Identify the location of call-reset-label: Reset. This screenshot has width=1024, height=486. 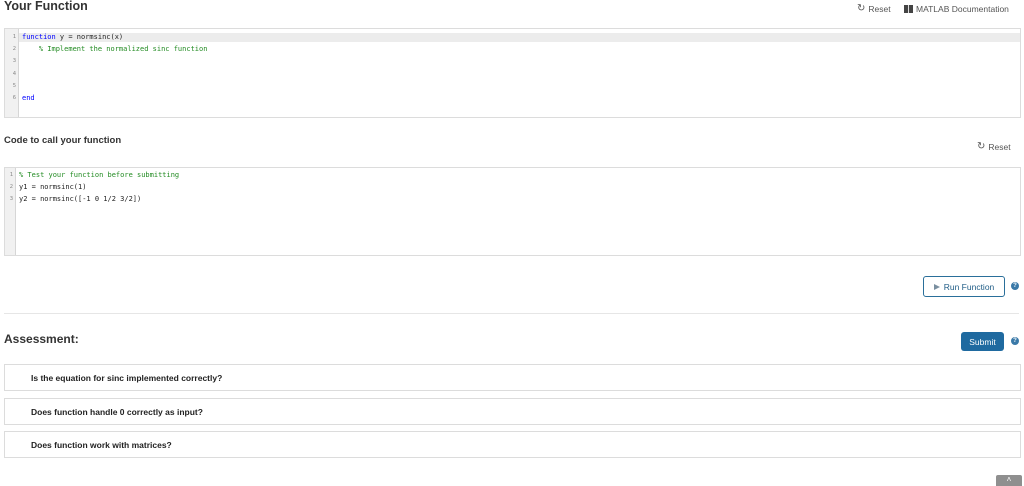
(999, 147).